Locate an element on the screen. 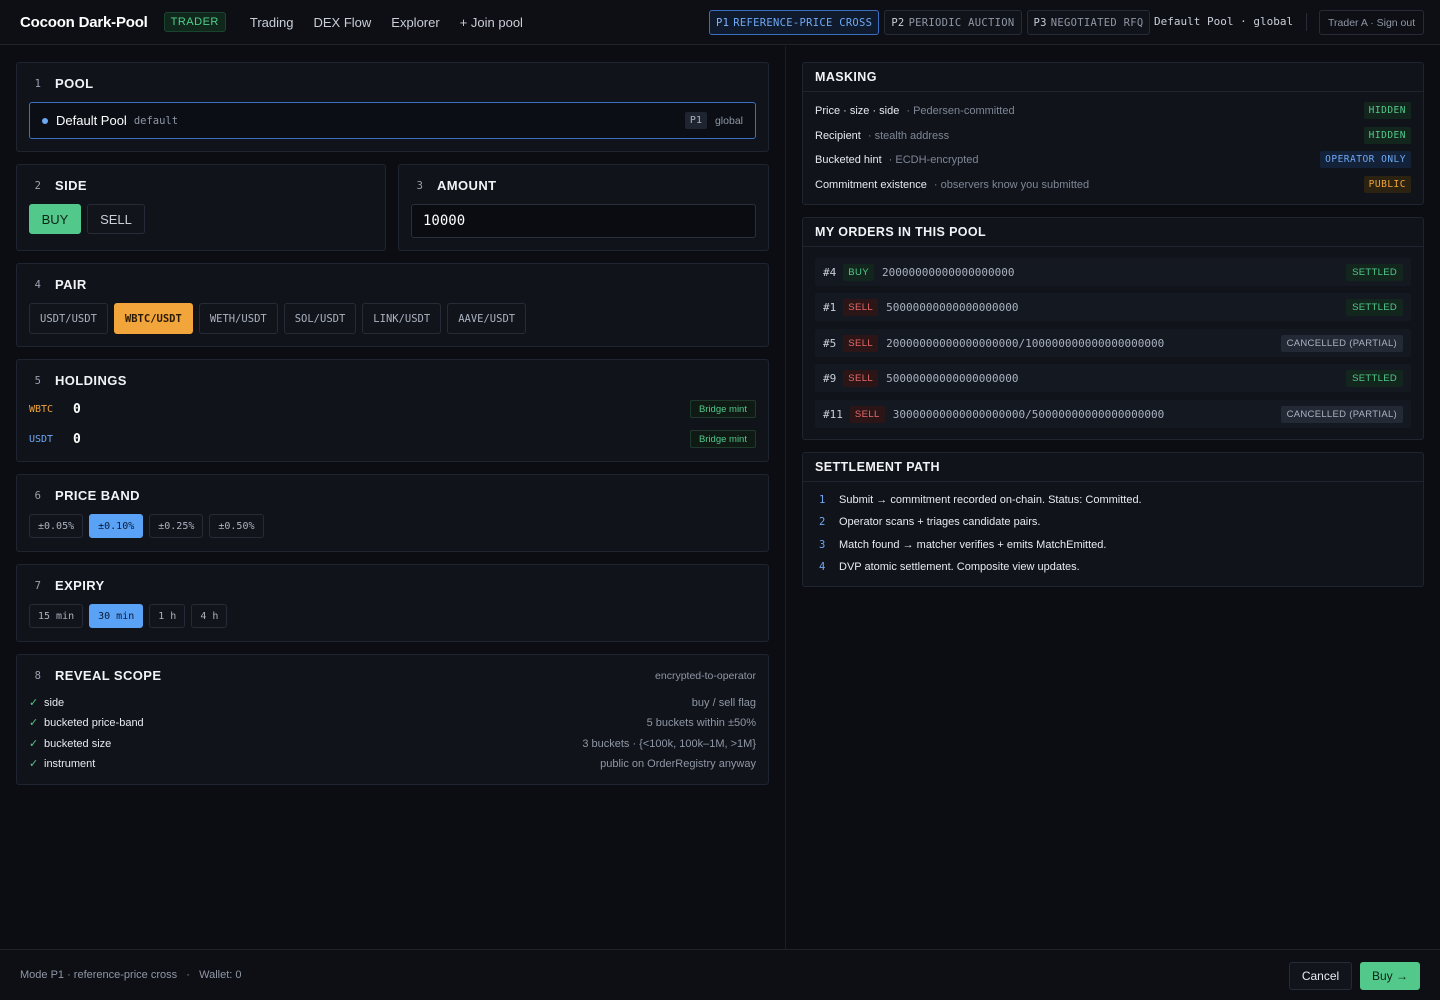 The width and height of the screenshot is (1440, 1000). reveal-encryption-tag: encrypted-to-operator is located at coordinates (705, 676).